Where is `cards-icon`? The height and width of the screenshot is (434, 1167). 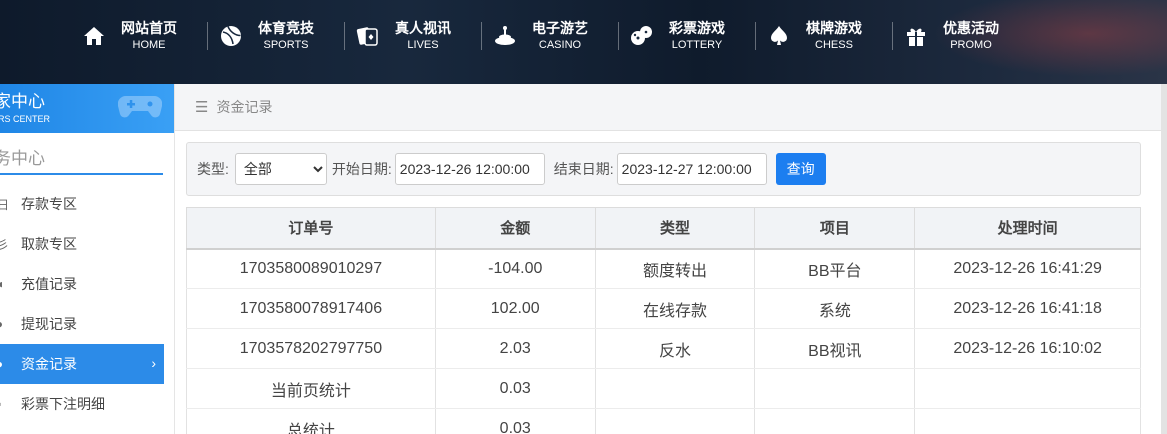
cards-icon is located at coordinates (368, 36).